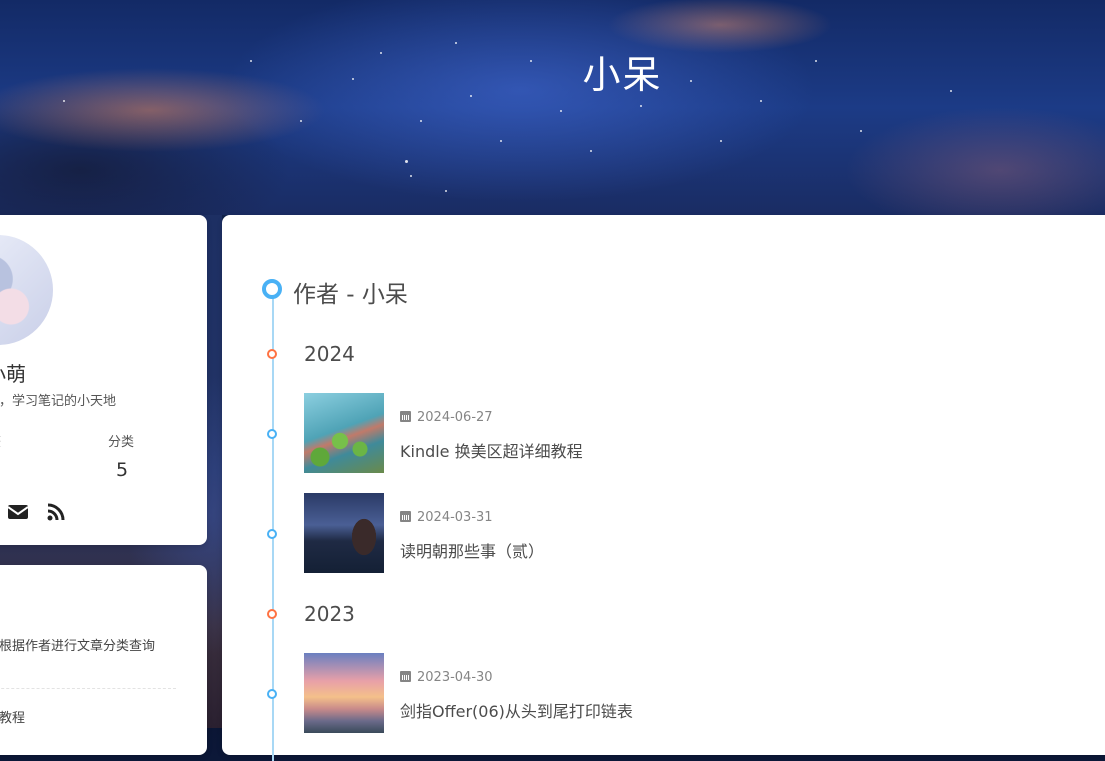 This screenshot has height=761, width=1105. Describe the element at coordinates (329, 354) in the screenshot. I see `year-label: 2024` at that location.